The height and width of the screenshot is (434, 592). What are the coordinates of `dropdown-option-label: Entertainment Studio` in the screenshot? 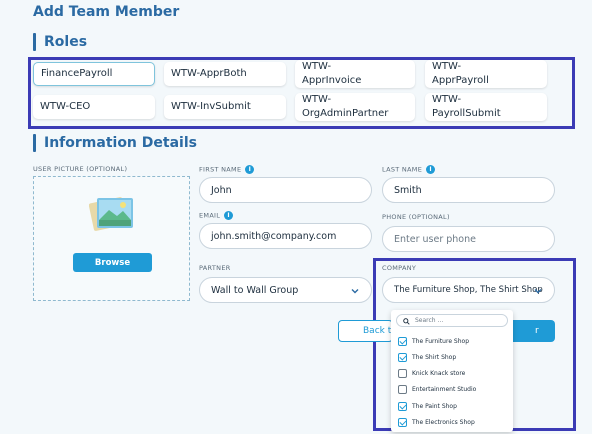 It's located at (444, 389).